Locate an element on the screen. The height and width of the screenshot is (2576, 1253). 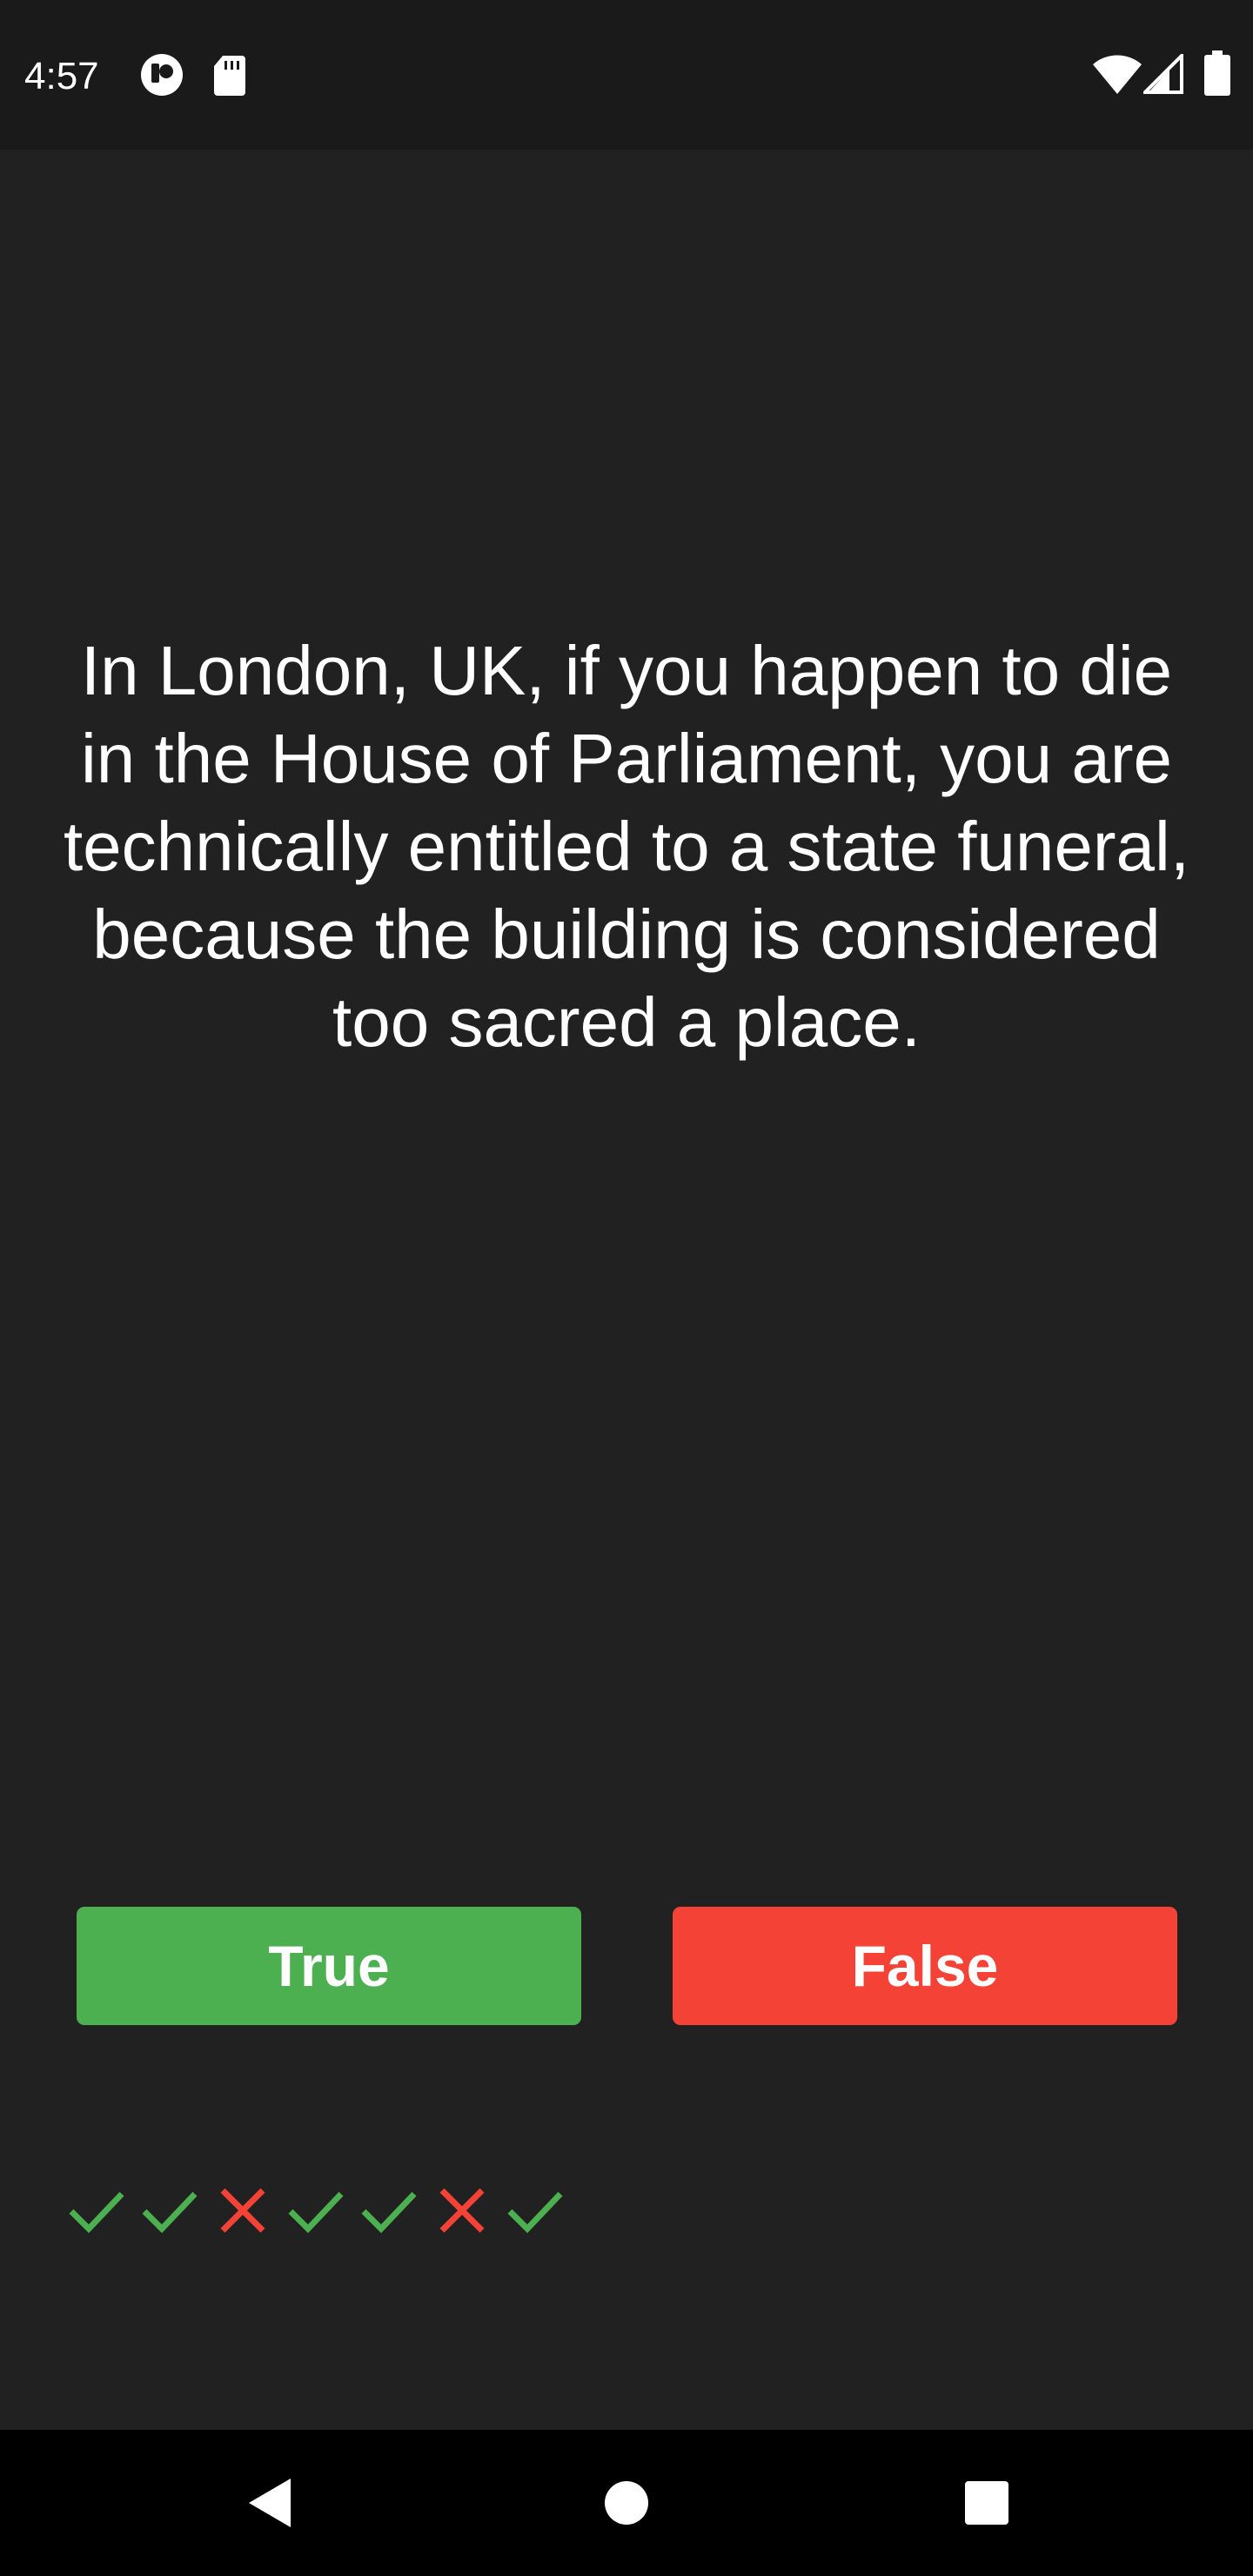
wifi-icon is located at coordinates (1117, 76).